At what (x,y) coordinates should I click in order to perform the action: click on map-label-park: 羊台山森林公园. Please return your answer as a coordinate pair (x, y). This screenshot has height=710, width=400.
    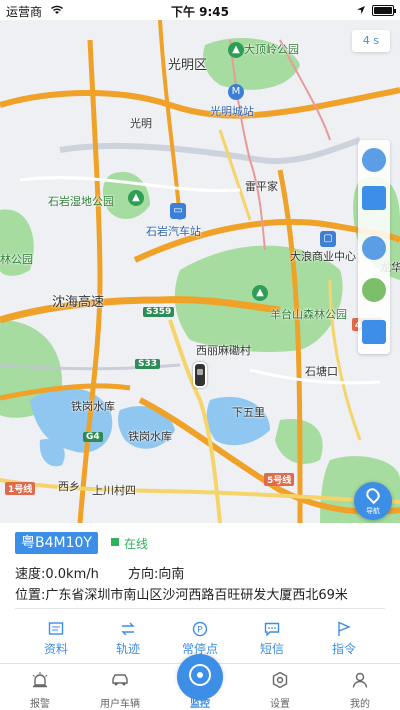
    Looking at the image, I should click on (308, 314).